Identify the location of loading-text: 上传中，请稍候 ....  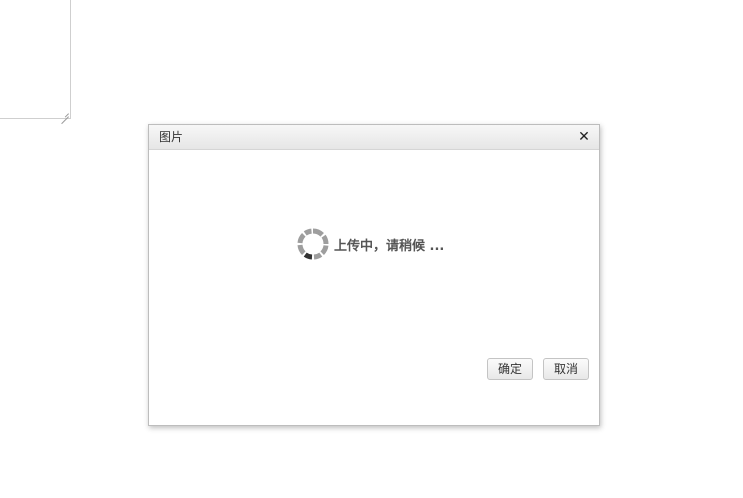
(389, 246).